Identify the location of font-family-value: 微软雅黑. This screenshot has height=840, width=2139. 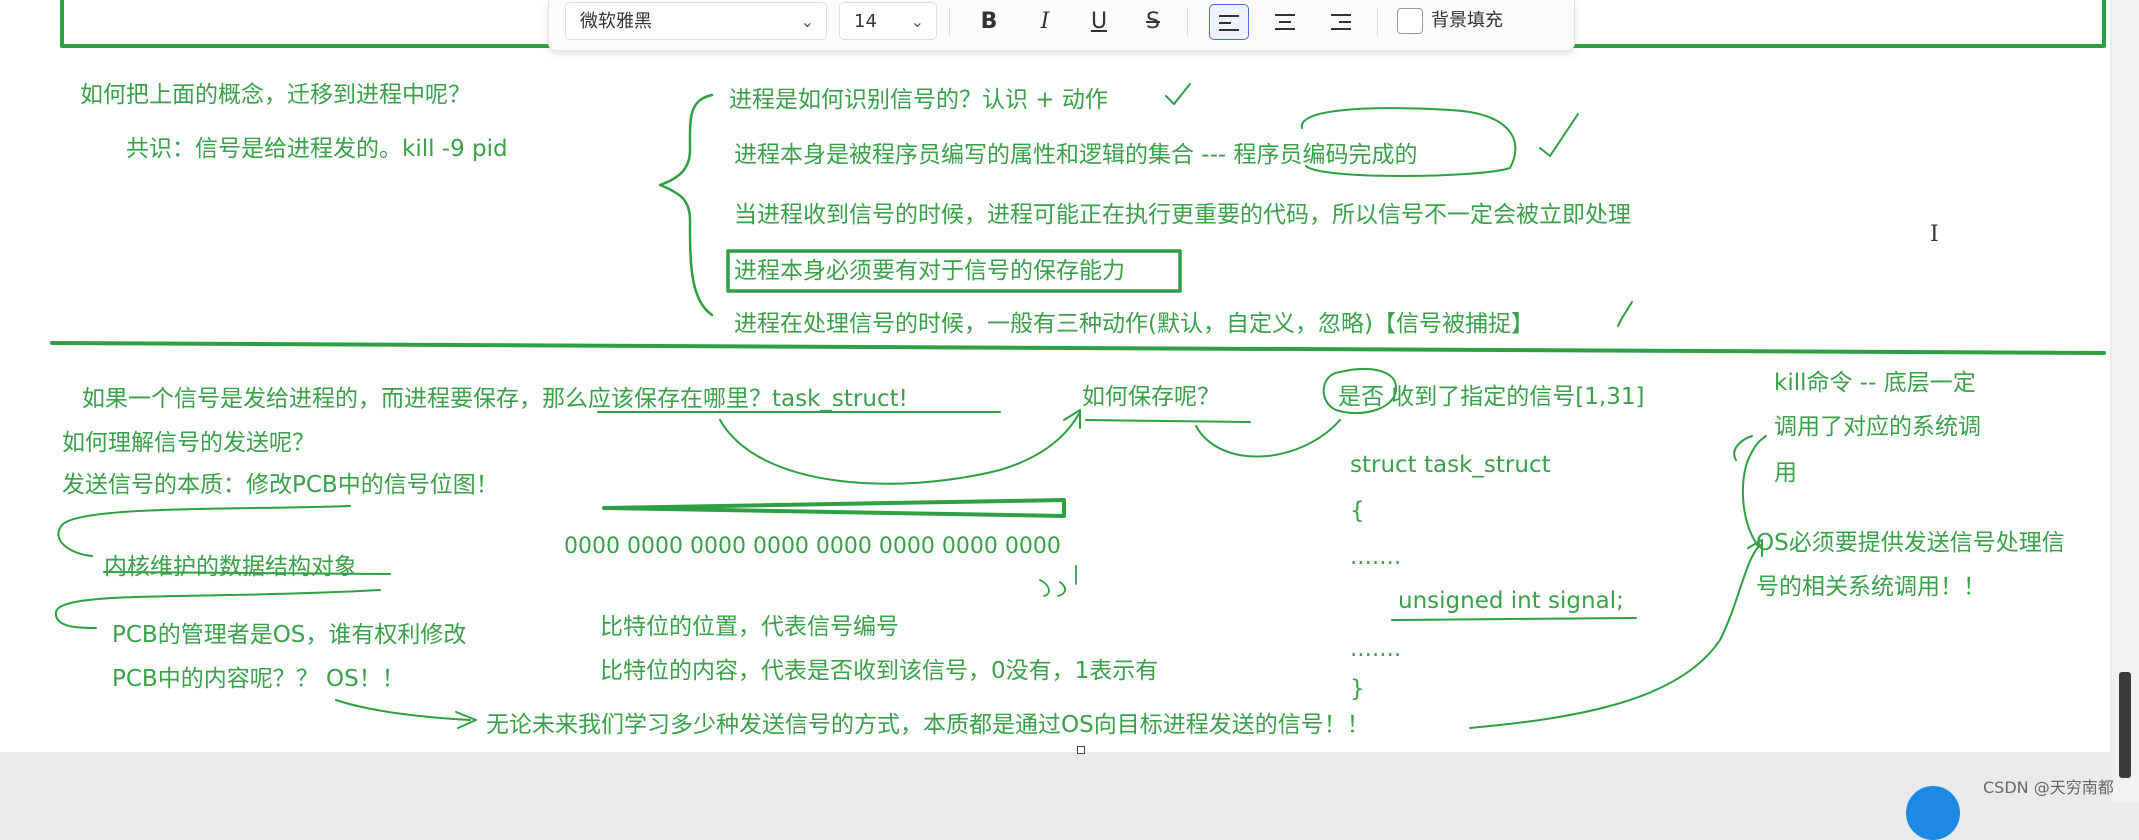
(616, 21).